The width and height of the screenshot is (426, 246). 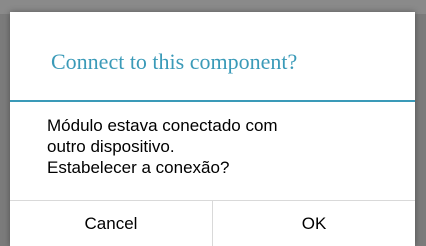 I want to click on dialog-title: Connect to this component?, so click(x=174, y=61).